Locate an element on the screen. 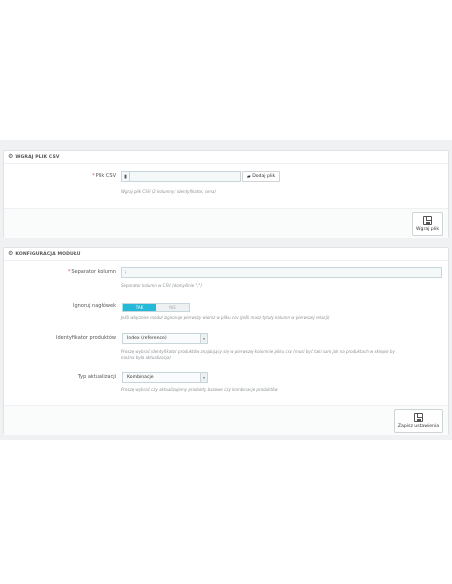 This screenshot has height=584, width=452. csv-file-label: *Plik CSV is located at coordinates (104, 176).